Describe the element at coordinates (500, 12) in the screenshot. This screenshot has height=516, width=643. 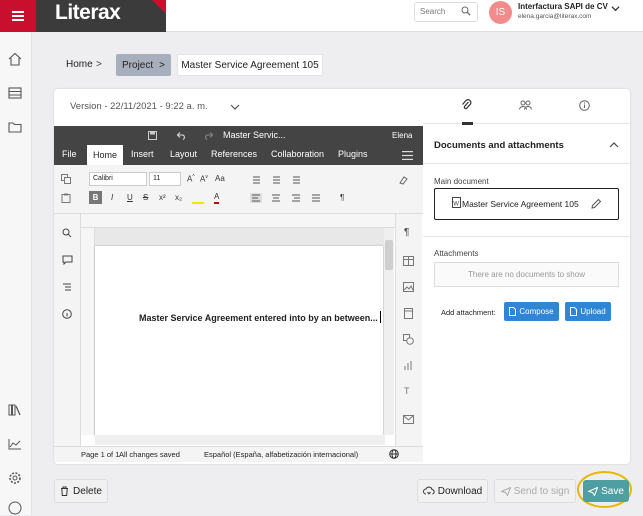
I see `avatar: IS` at that location.